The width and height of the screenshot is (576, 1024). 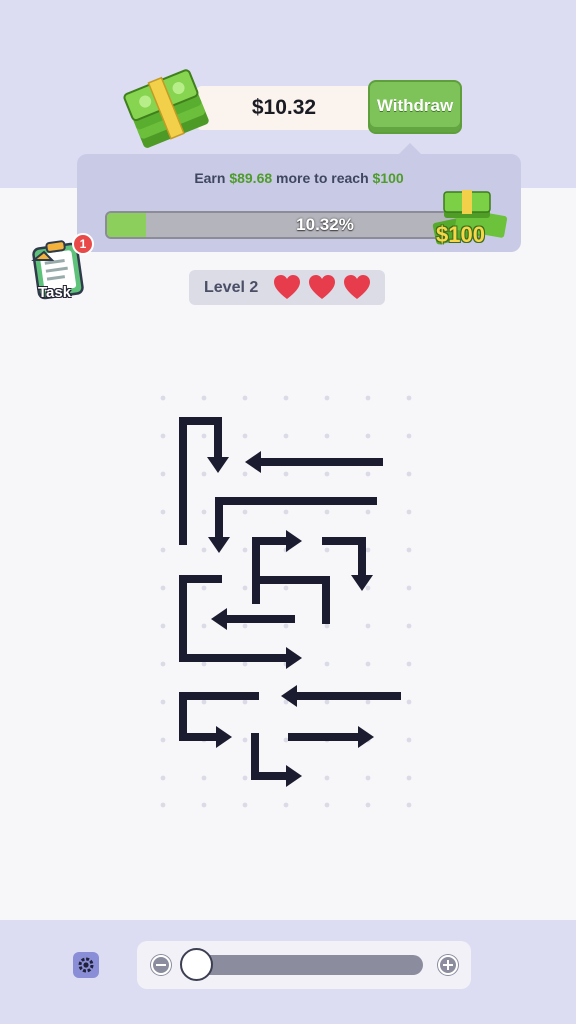 What do you see at coordinates (388, 178) in the screenshot?
I see `earn-target: $100` at bounding box center [388, 178].